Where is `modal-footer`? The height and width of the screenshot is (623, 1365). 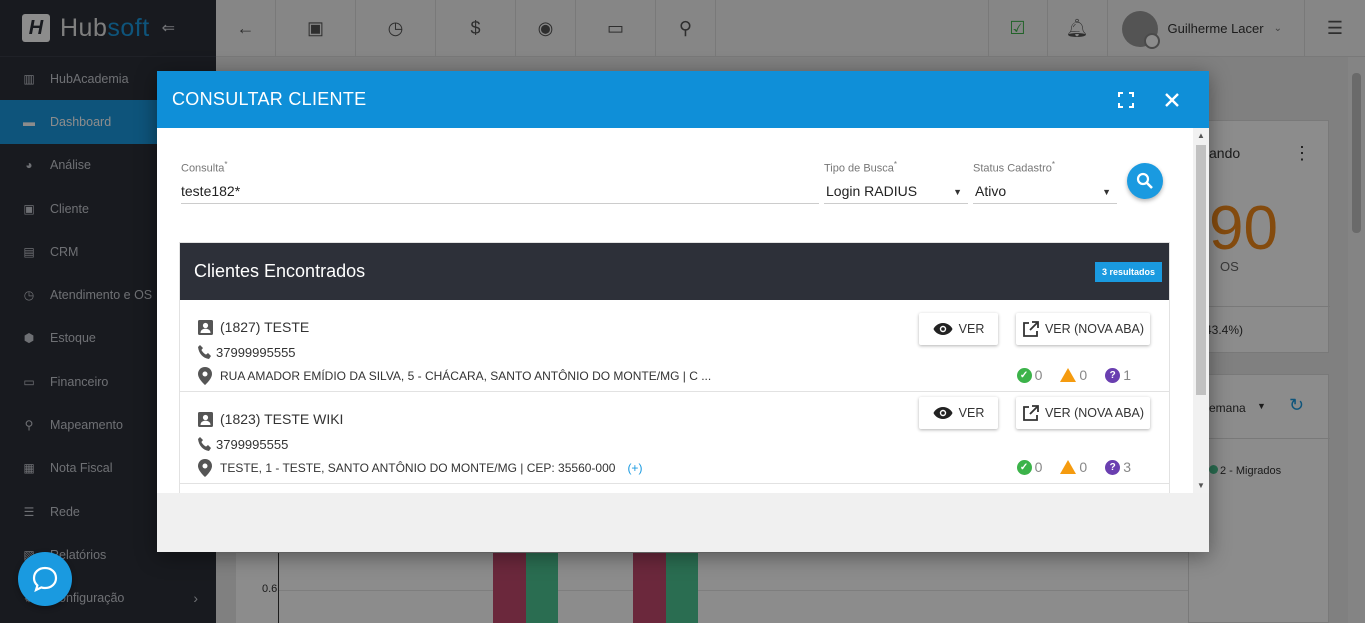
modal-footer is located at coordinates (683, 522).